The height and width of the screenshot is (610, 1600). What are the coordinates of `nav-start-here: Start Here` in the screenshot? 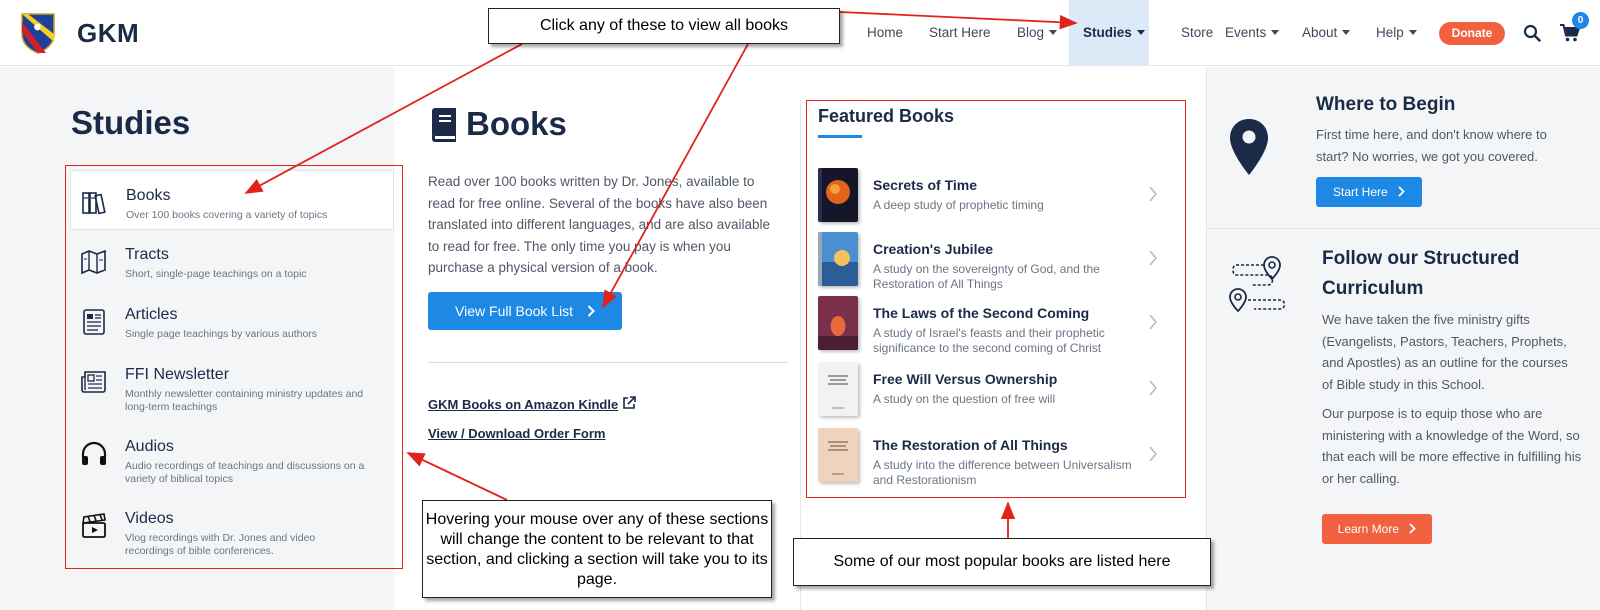 It's located at (960, 33).